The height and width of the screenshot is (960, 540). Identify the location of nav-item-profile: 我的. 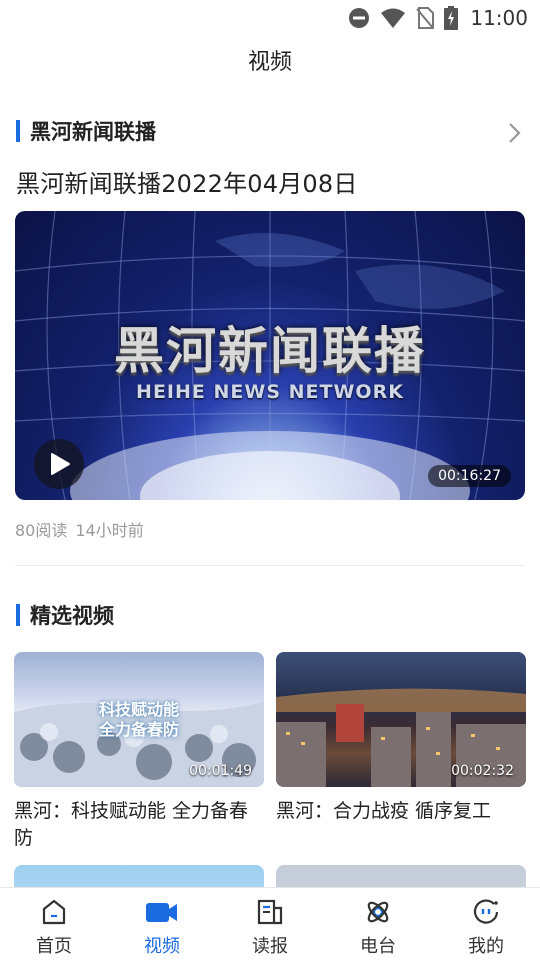
(486, 924).